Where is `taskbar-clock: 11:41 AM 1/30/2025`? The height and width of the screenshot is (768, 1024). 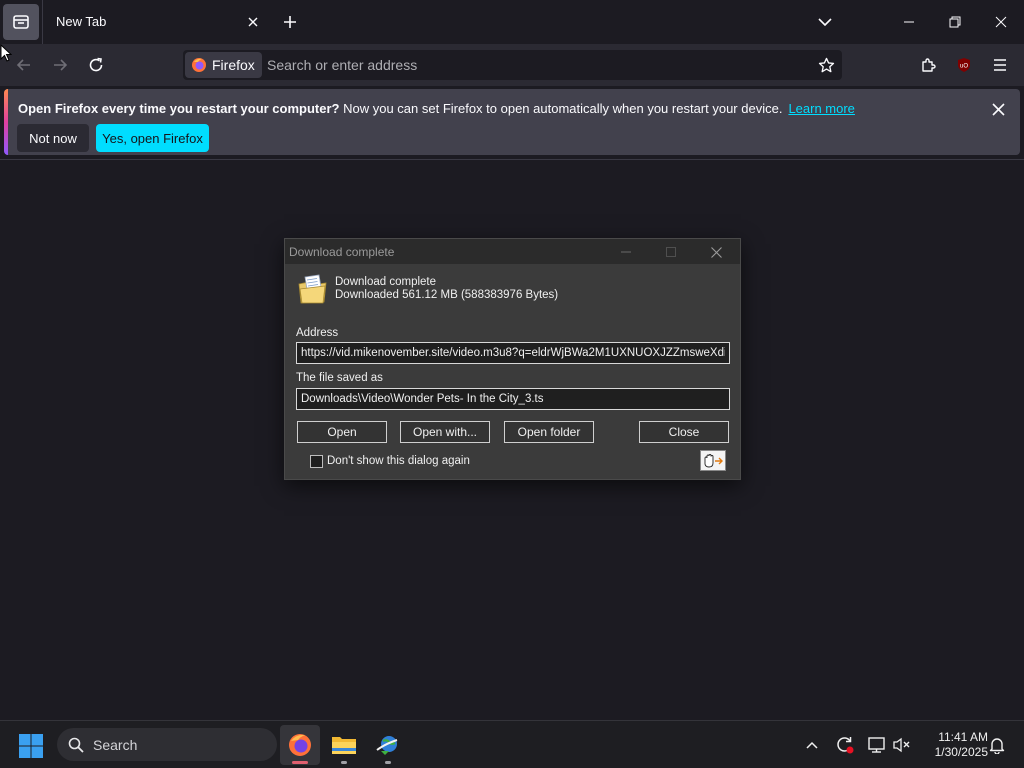 taskbar-clock: 11:41 AM 1/30/2025 is located at coordinates (953, 745).